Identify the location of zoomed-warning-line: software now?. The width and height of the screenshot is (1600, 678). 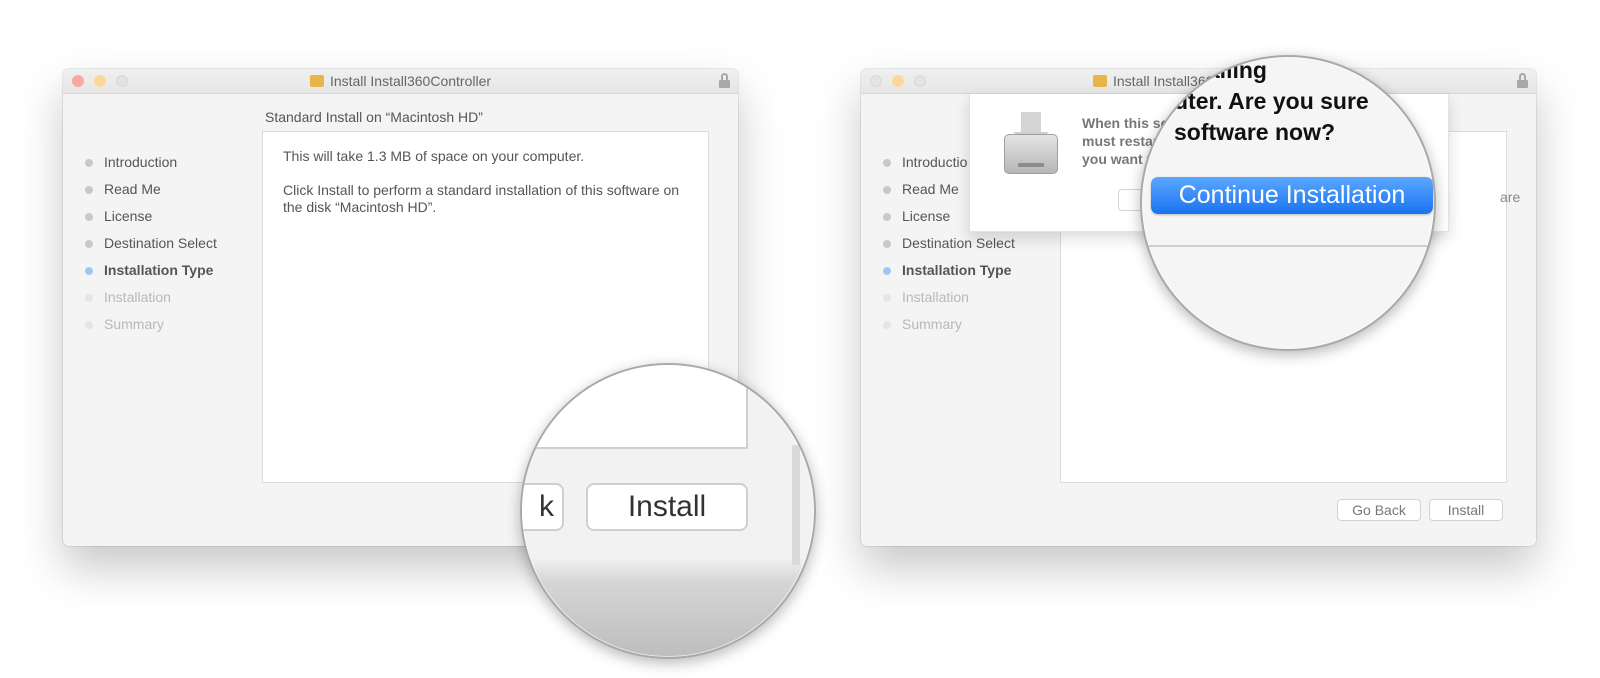
(1255, 132).